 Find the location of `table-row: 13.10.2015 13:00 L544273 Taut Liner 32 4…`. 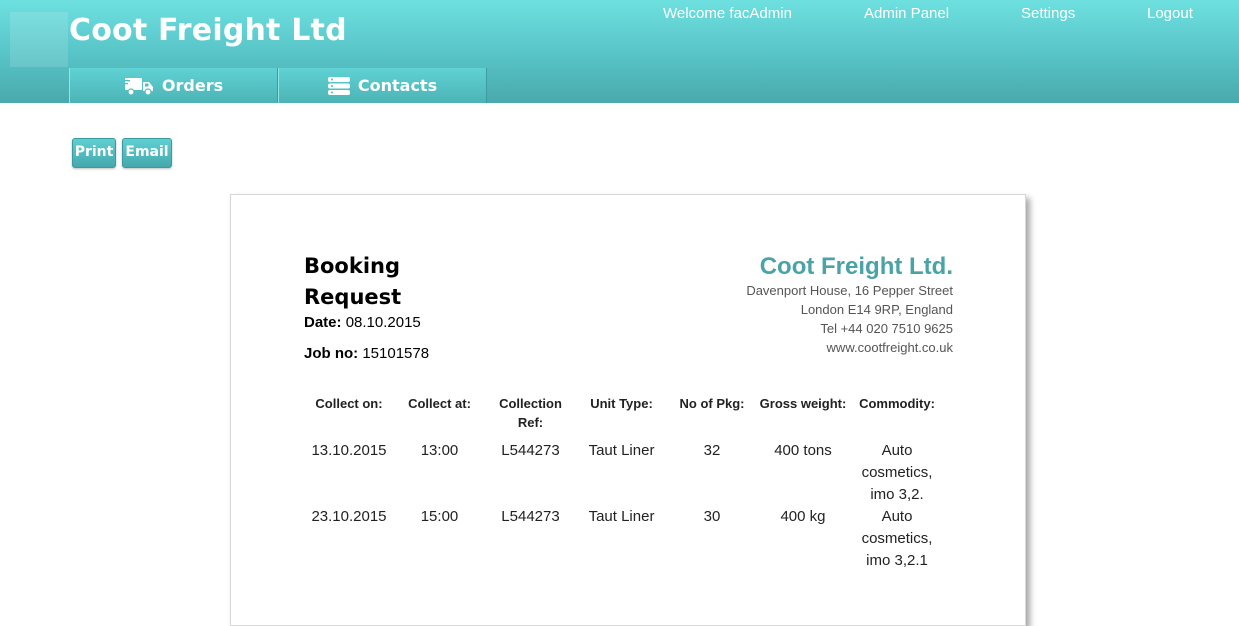

table-row: 13.10.2015 13:00 L544273 Taut Liner 32 4… is located at coordinates (624, 473).